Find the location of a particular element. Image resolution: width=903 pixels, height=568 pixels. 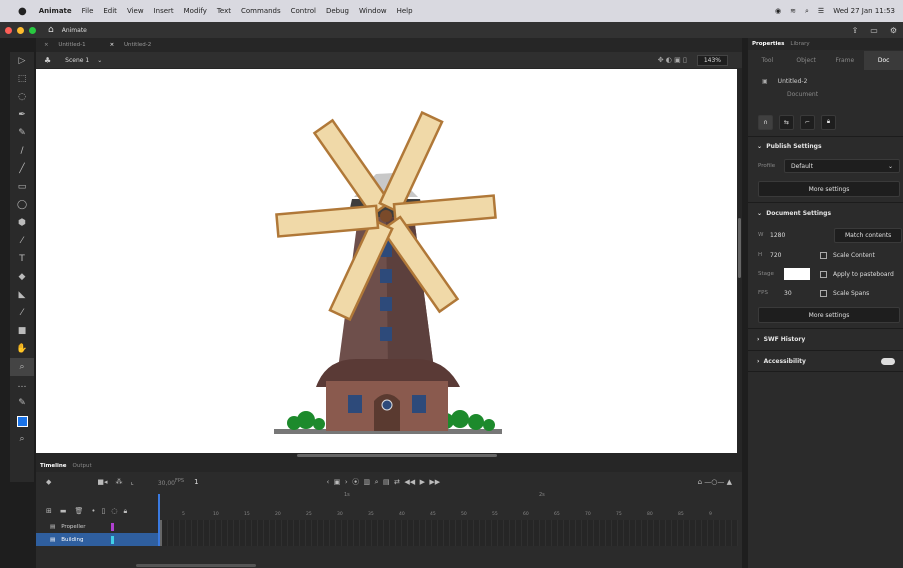

tab-output: Output is located at coordinates (82, 466).